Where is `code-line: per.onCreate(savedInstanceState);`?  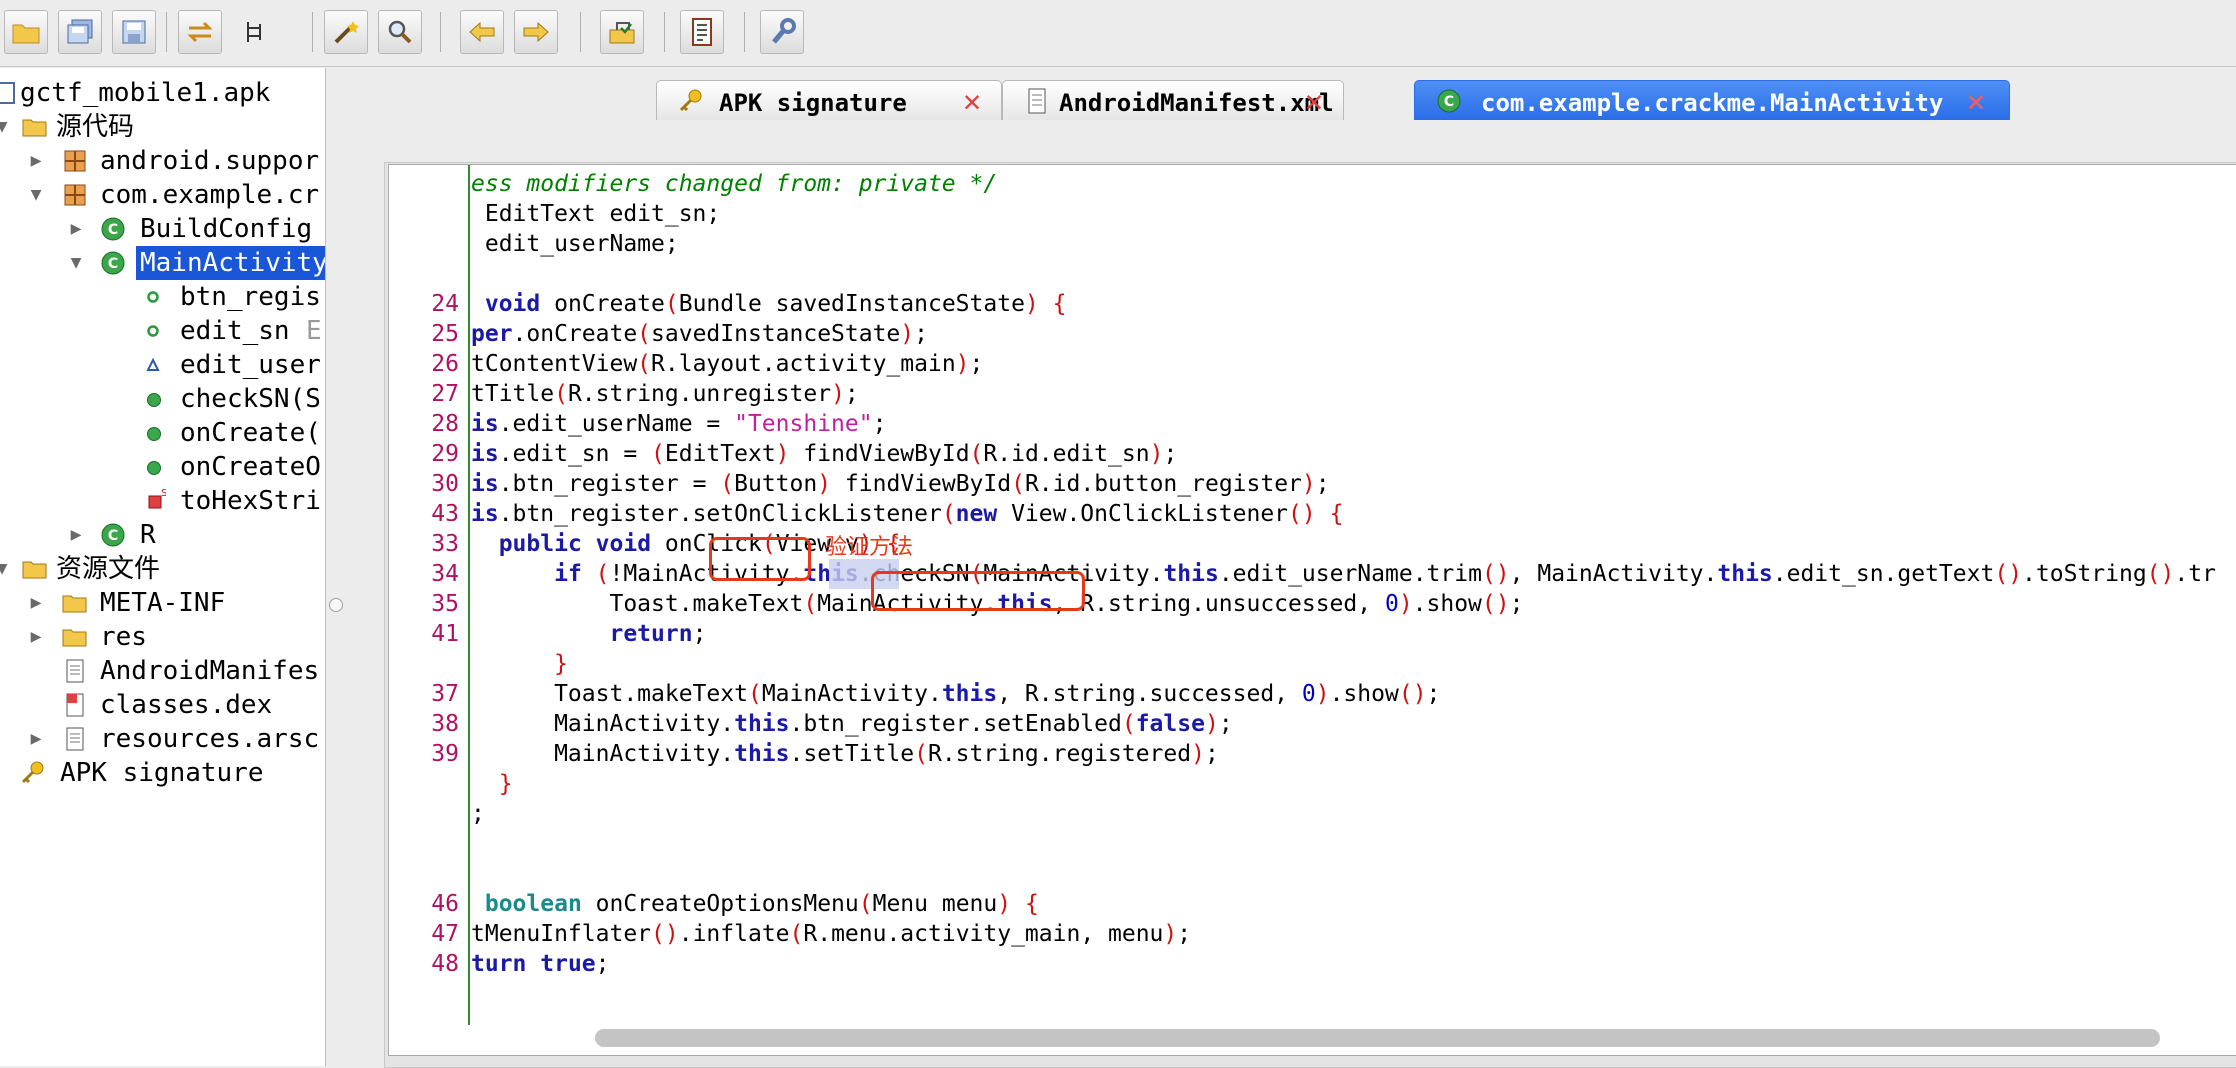 code-line: per.onCreate(savedInstanceState); is located at coordinates (699, 334).